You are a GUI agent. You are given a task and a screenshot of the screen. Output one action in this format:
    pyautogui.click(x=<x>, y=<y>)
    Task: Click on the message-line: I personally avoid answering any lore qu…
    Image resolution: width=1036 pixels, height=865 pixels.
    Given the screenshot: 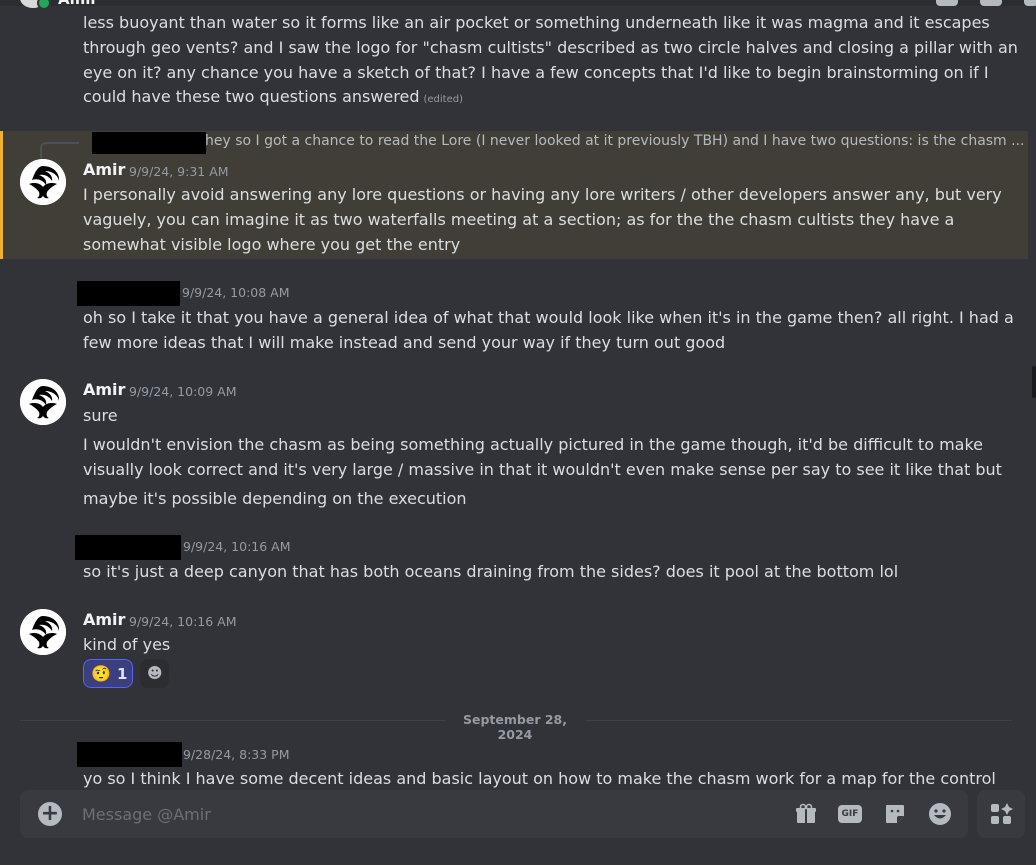 What is the action you would take?
    pyautogui.click(x=542, y=194)
    